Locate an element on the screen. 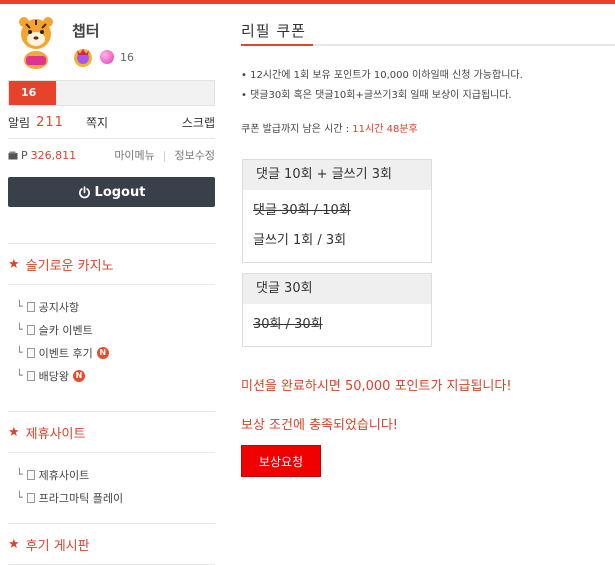 The image size is (615, 565). complete-message: 보상 조건에 충족되었습니다! is located at coordinates (319, 425).